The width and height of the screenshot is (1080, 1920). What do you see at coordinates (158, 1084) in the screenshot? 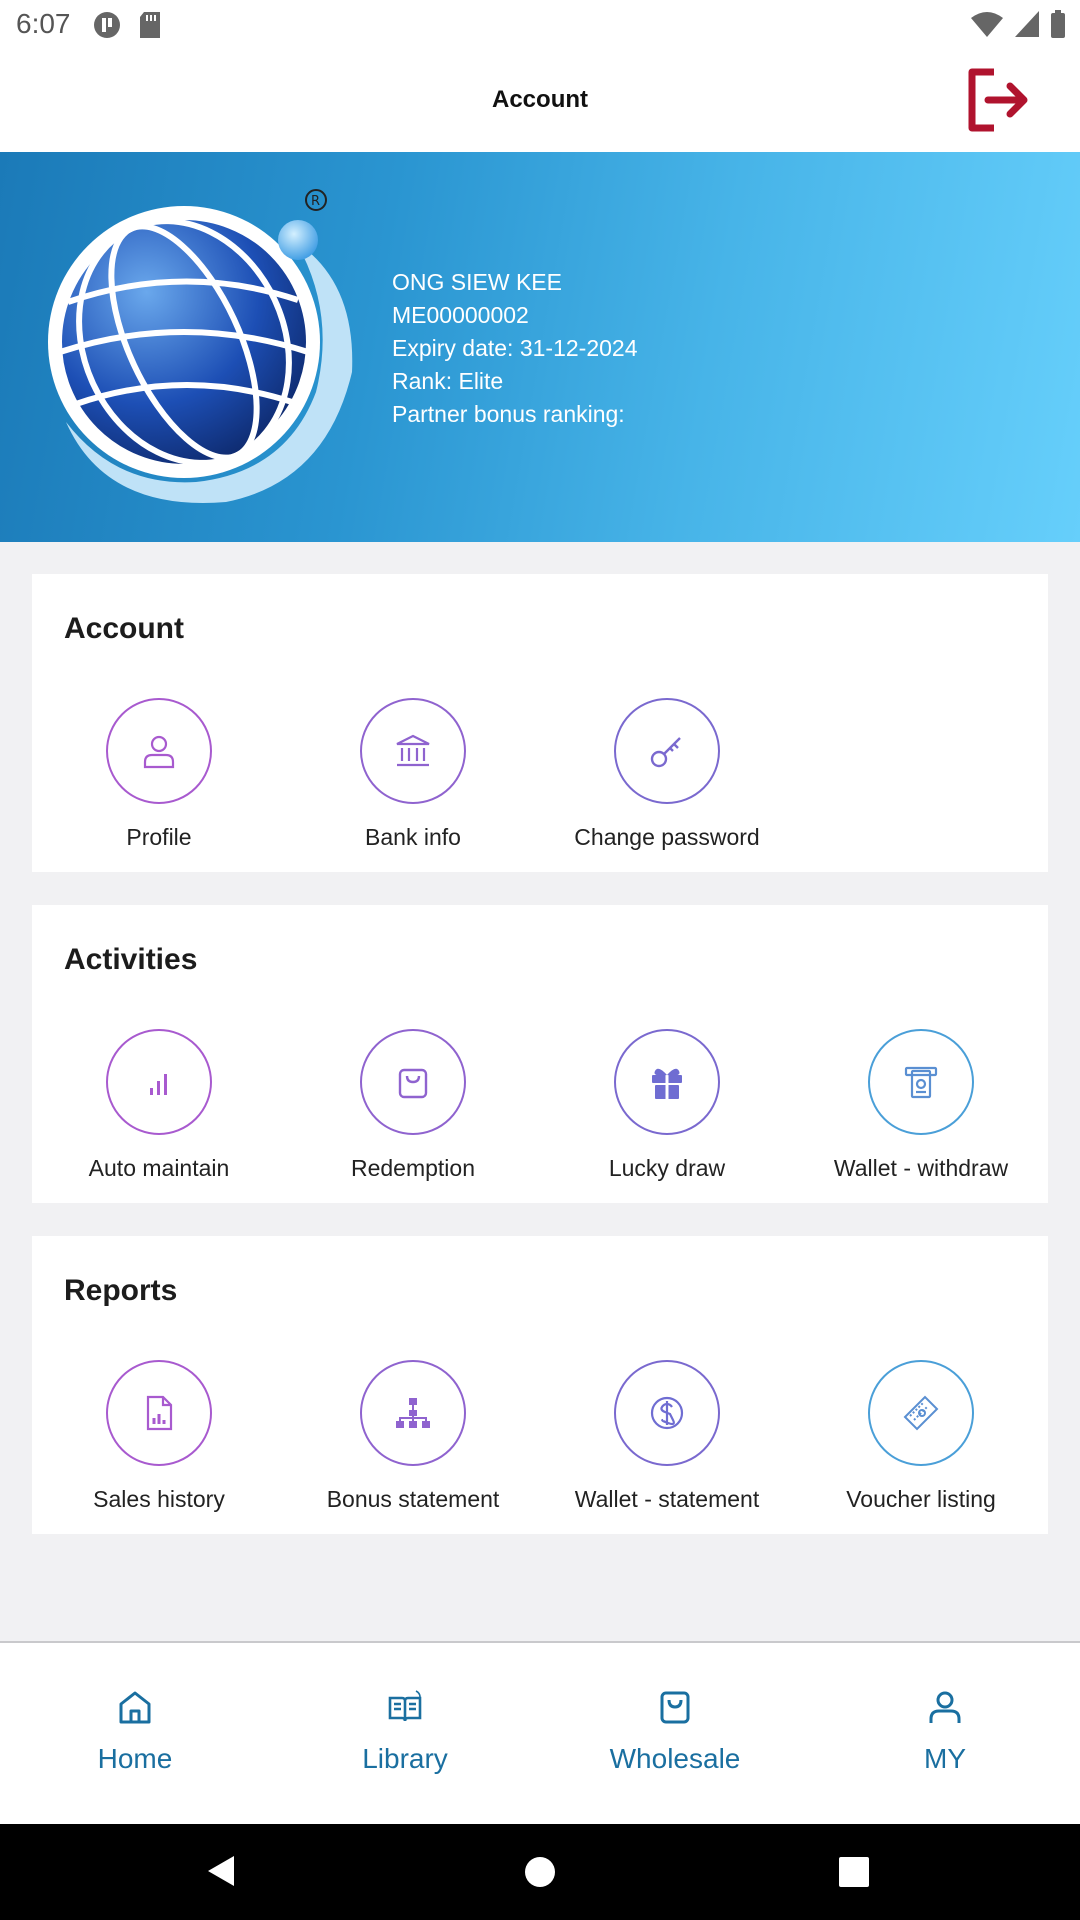
I see `bar-chart-icon` at bounding box center [158, 1084].